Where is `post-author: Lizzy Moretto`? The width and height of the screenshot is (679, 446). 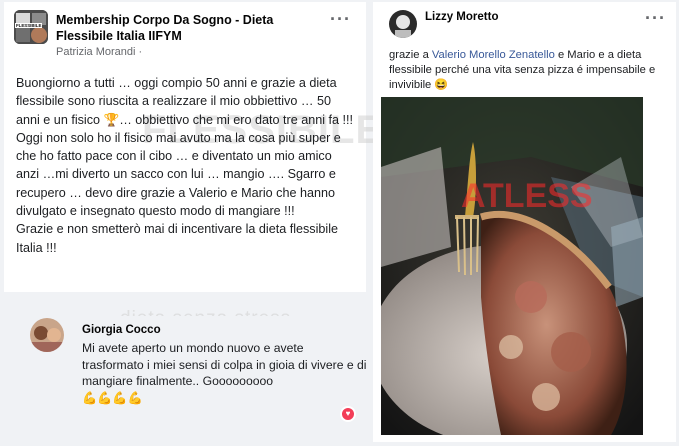 post-author: Lizzy Moretto is located at coordinates (461, 17).